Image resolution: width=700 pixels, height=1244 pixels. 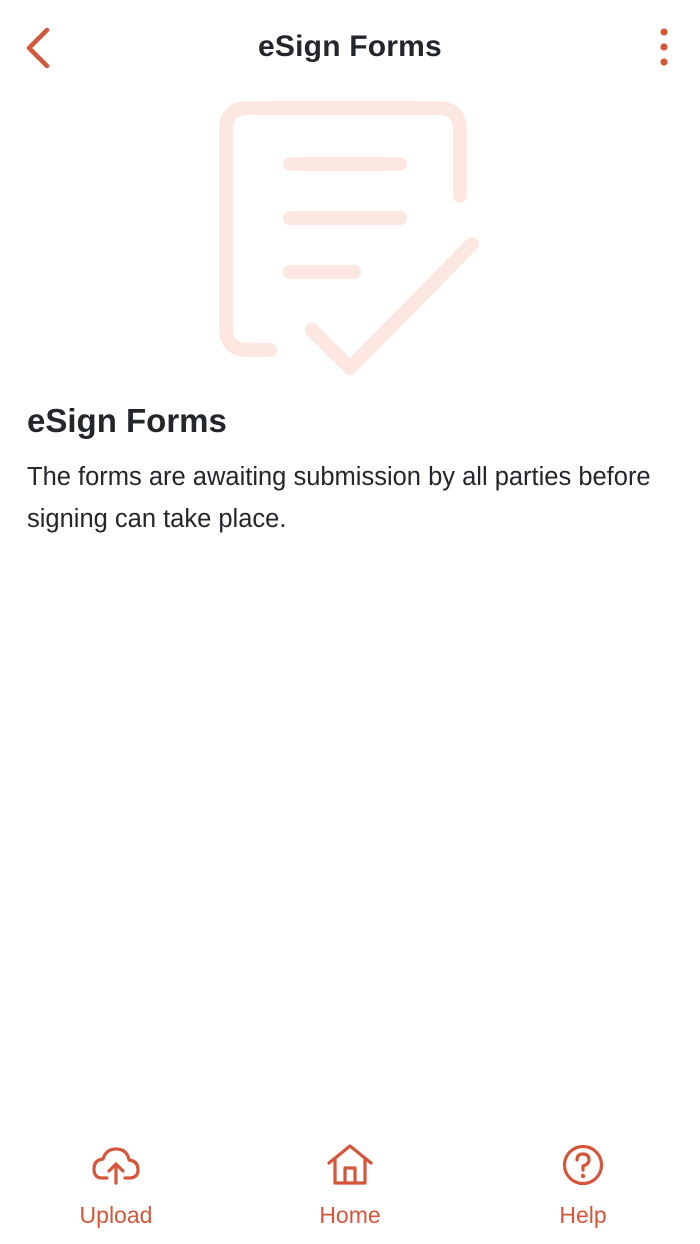 I want to click on bottom-navigation: Upload Home Help, so click(x=350, y=1187).